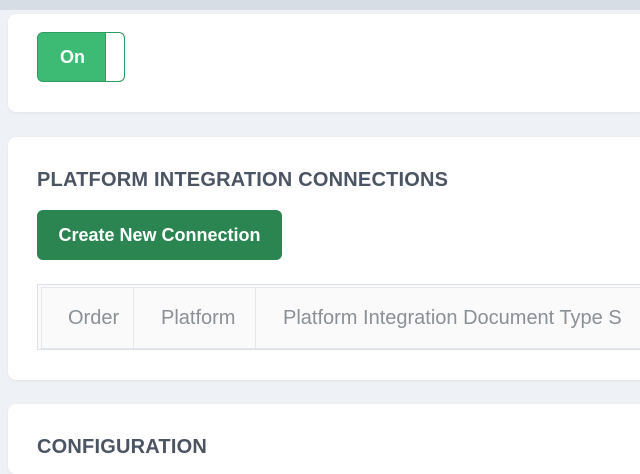  What do you see at coordinates (448, 318) in the screenshot?
I see `column-header-document-type: Platform Integration Document Type S` at bounding box center [448, 318].